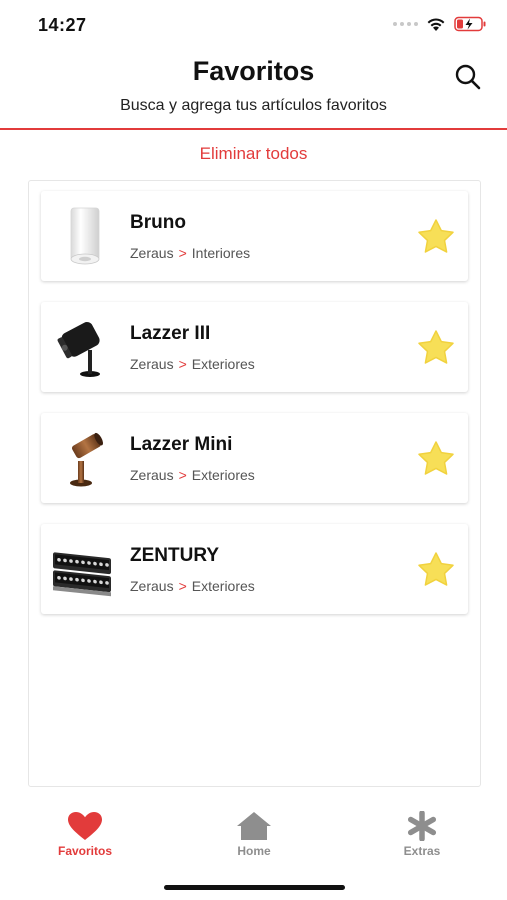 This screenshot has height=900, width=507. What do you see at coordinates (254, 236) in the screenshot?
I see `favorite-item-bruno: Bruno Zeraus > Interiores` at bounding box center [254, 236].